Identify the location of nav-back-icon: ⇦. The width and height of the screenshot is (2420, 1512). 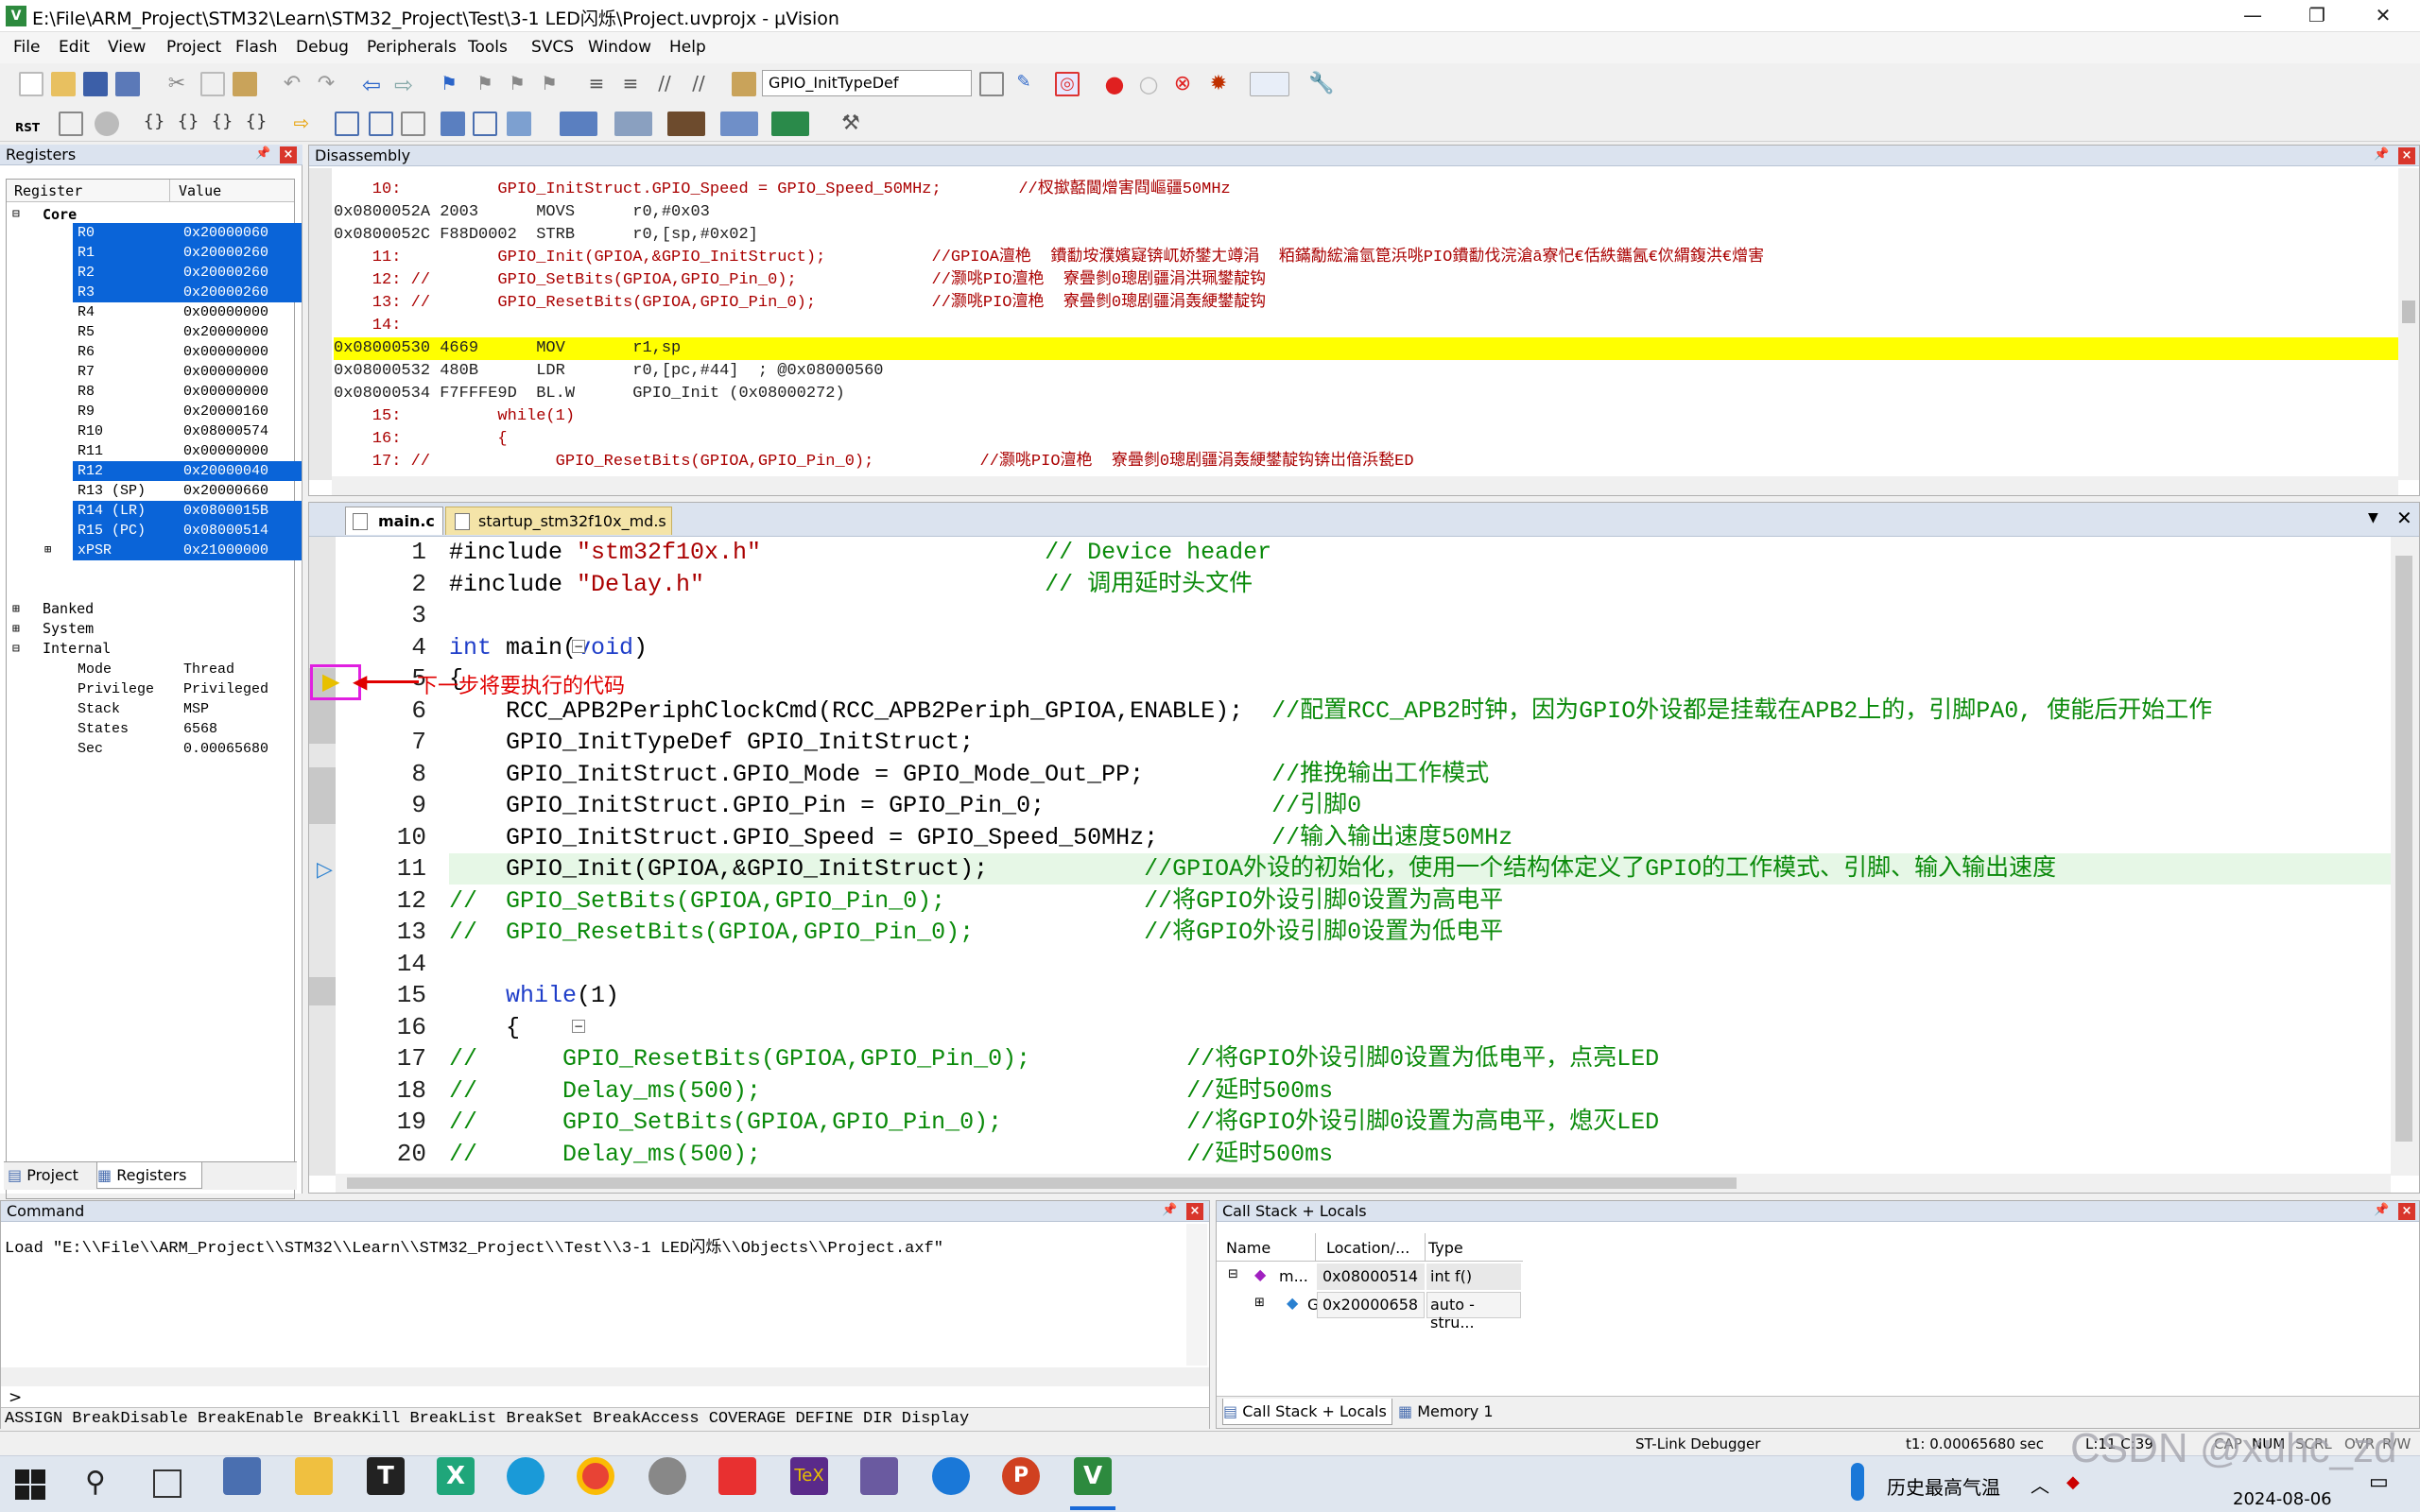
(371, 85).